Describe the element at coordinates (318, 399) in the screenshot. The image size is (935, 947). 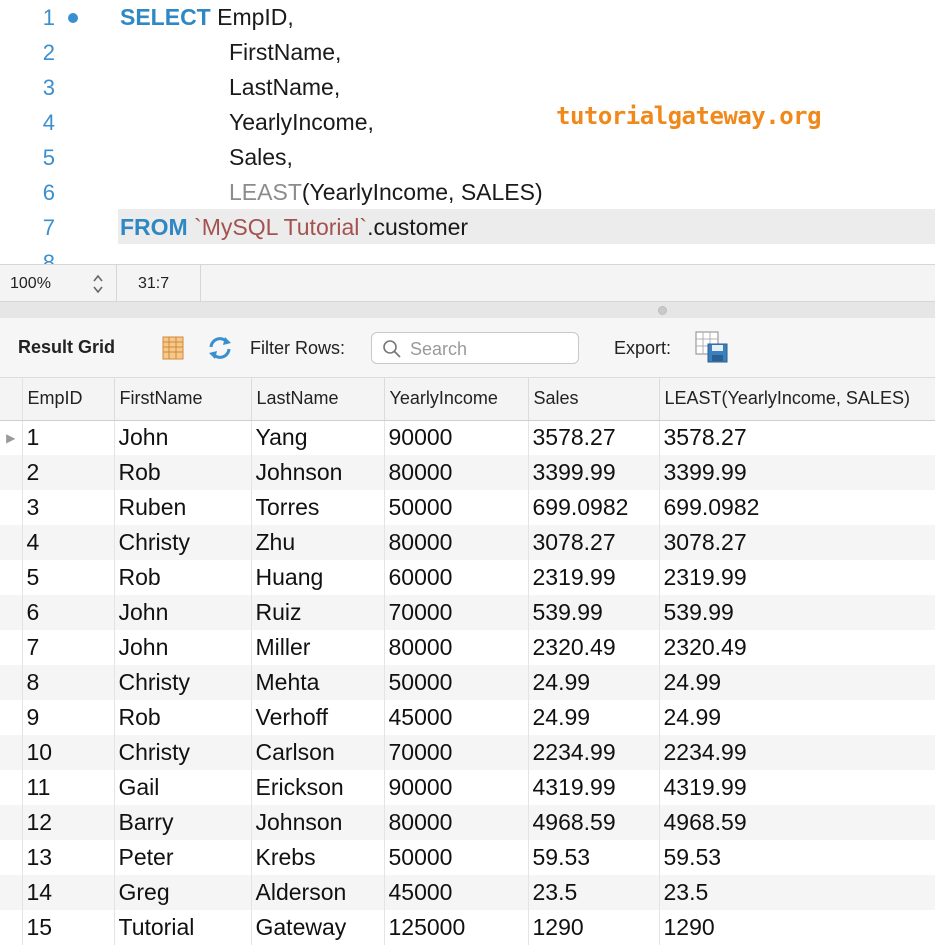
I see `column-header: LastName` at that location.